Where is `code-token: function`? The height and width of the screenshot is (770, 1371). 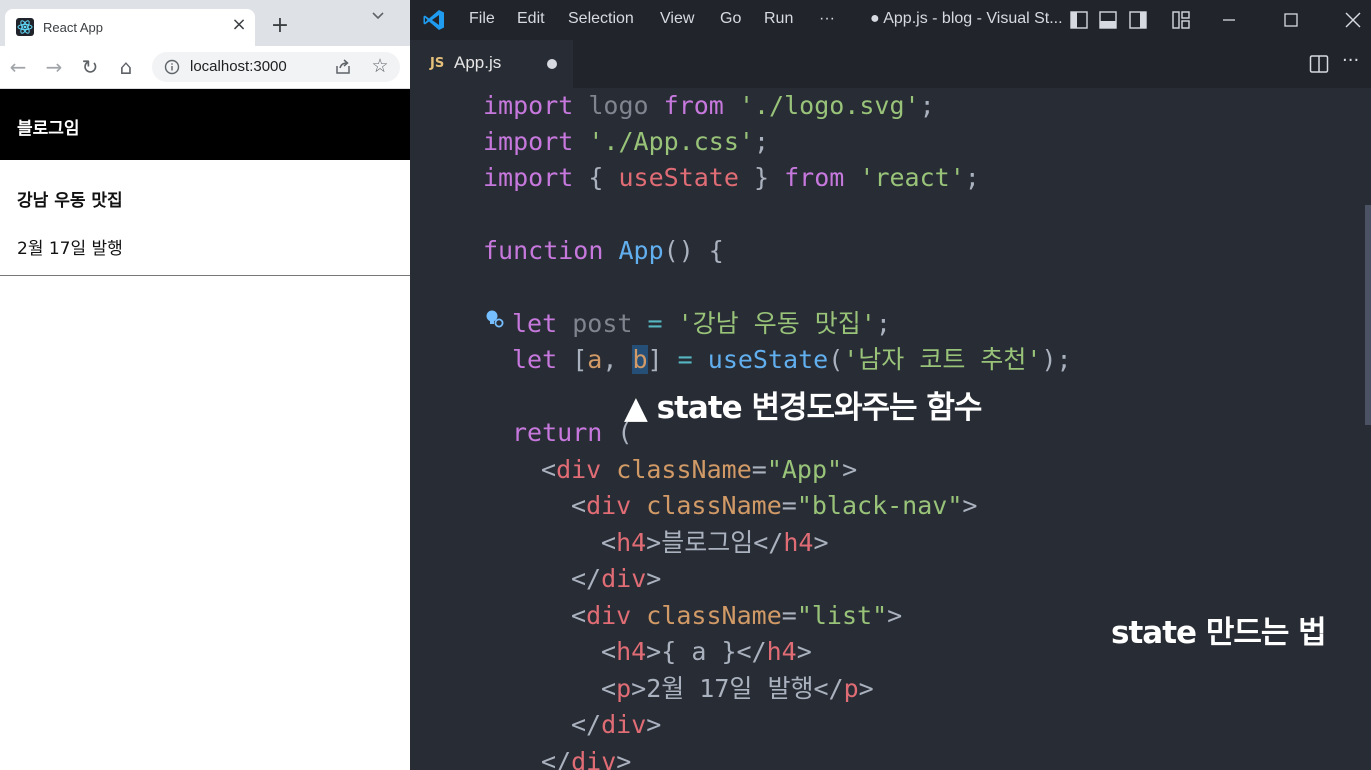 code-token: function is located at coordinates (543, 250).